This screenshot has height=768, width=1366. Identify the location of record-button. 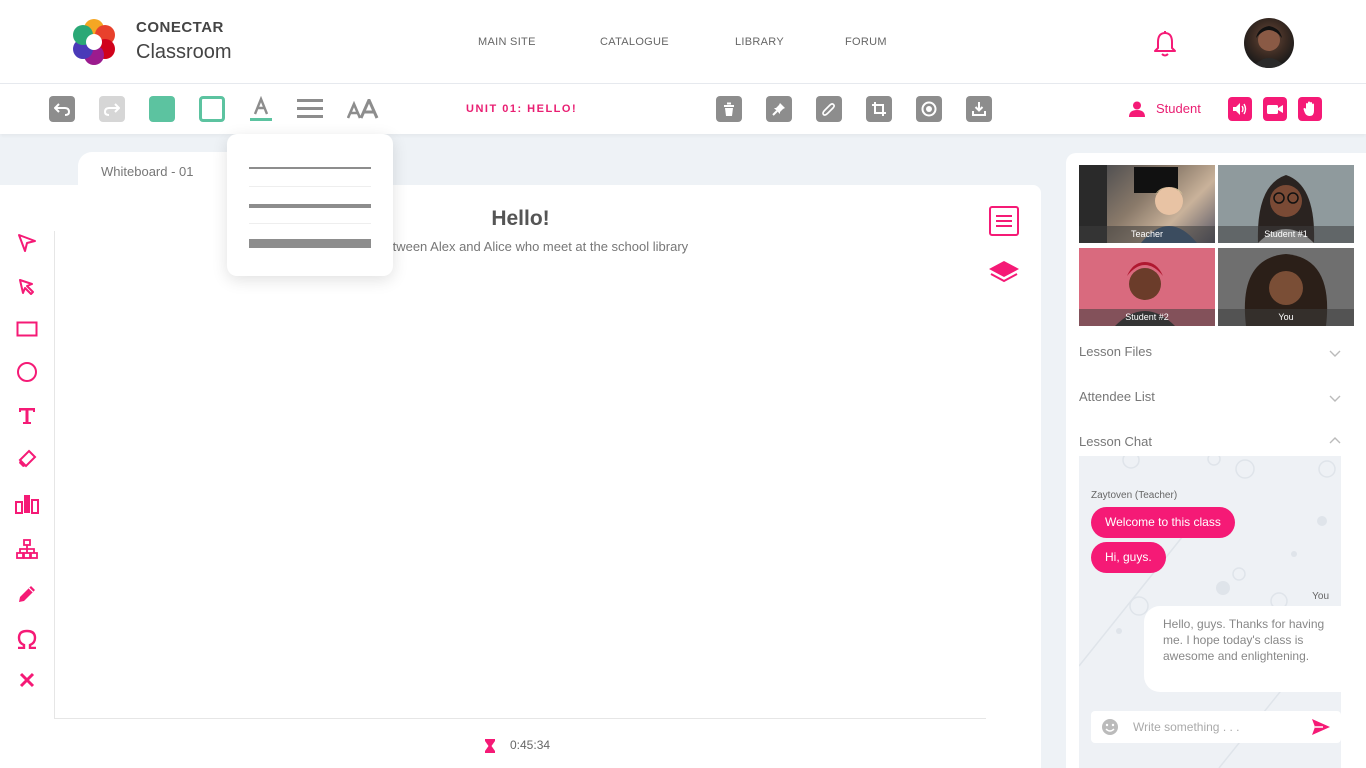
(929, 109).